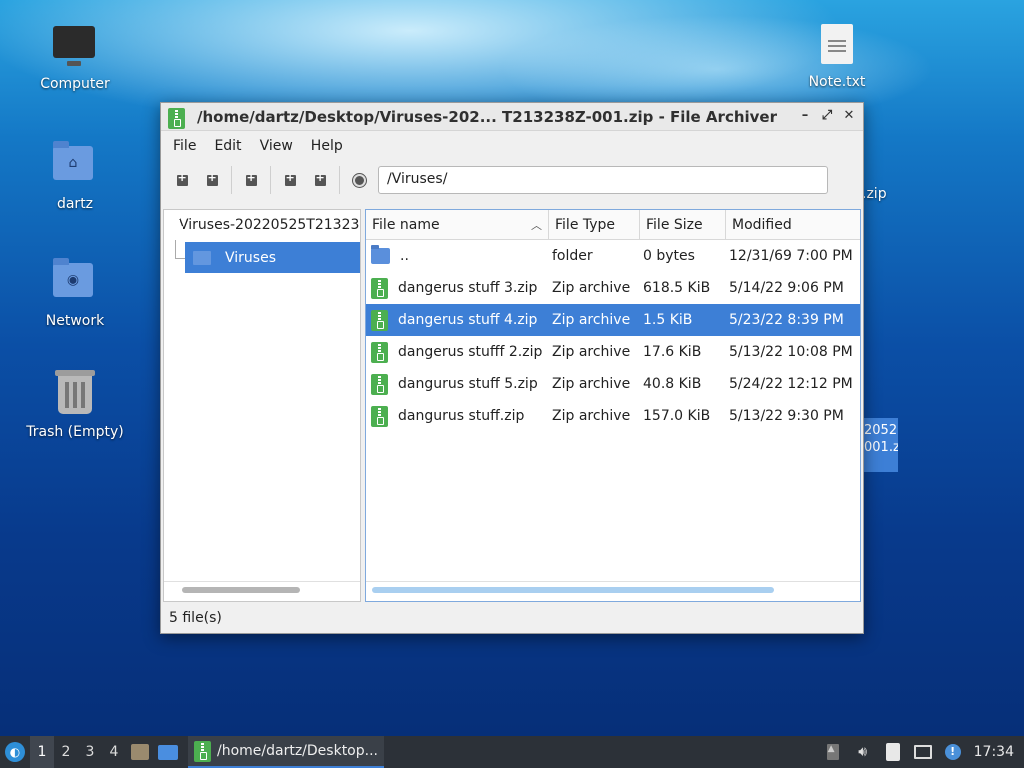 The height and width of the screenshot is (768, 1024). Describe the element at coordinates (457, 225) in the screenshot. I see `column-header-name: File name ︿` at that location.